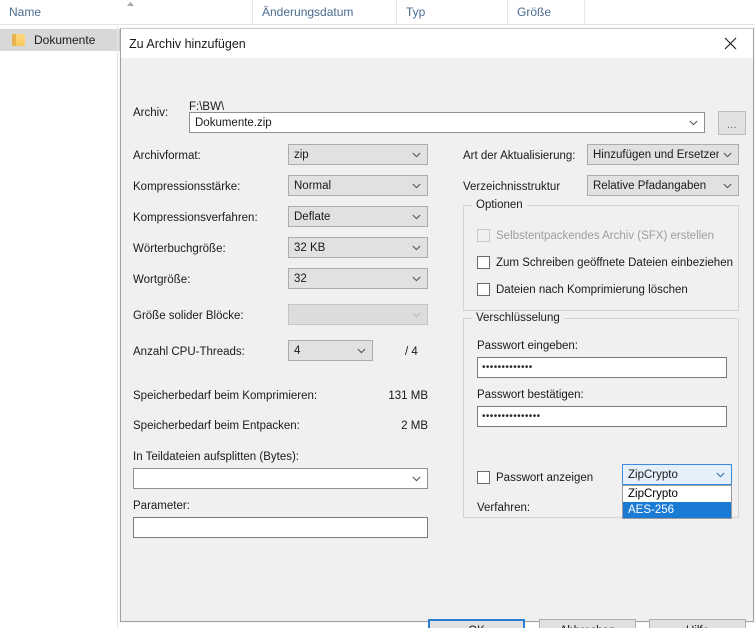  Describe the element at coordinates (408, 396) in the screenshot. I see `memory-compress-value: 131 MB` at that location.